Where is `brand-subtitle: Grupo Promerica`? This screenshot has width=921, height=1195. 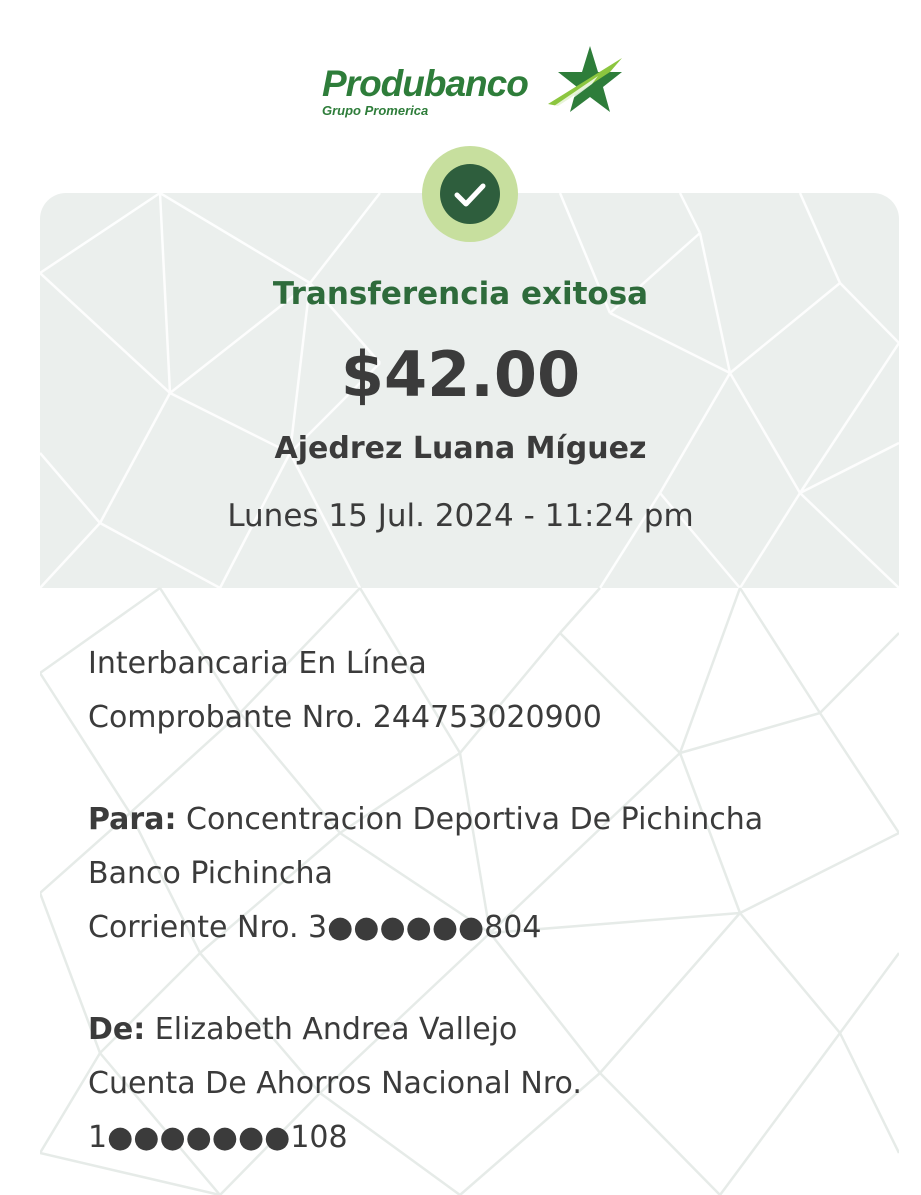
brand-subtitle: Grupo Promerica is located at coordinates (375, 110).